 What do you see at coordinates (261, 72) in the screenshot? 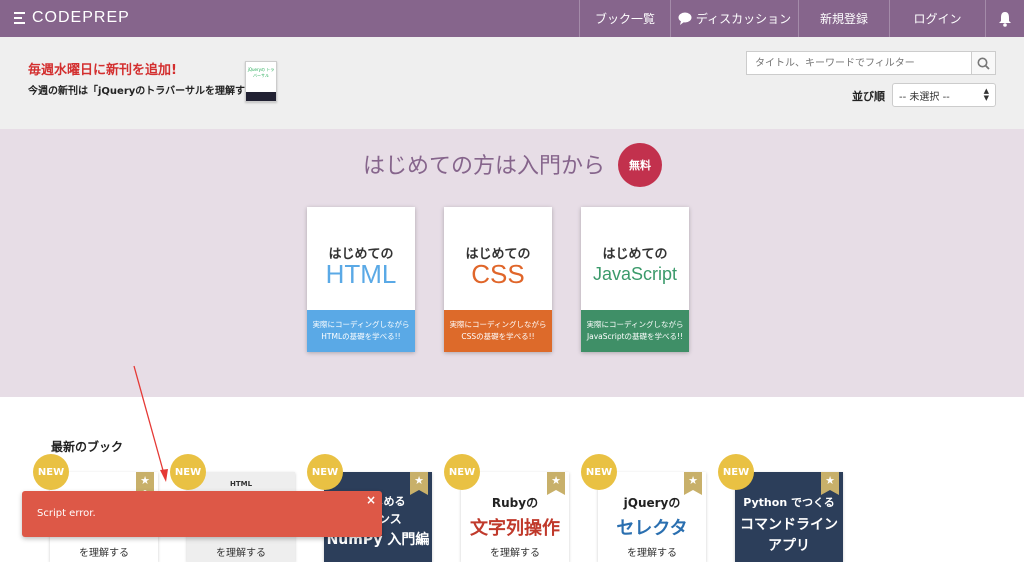
I see `promo-book-title: jQueryの トラバーサル` at bounding box center [261, 72].